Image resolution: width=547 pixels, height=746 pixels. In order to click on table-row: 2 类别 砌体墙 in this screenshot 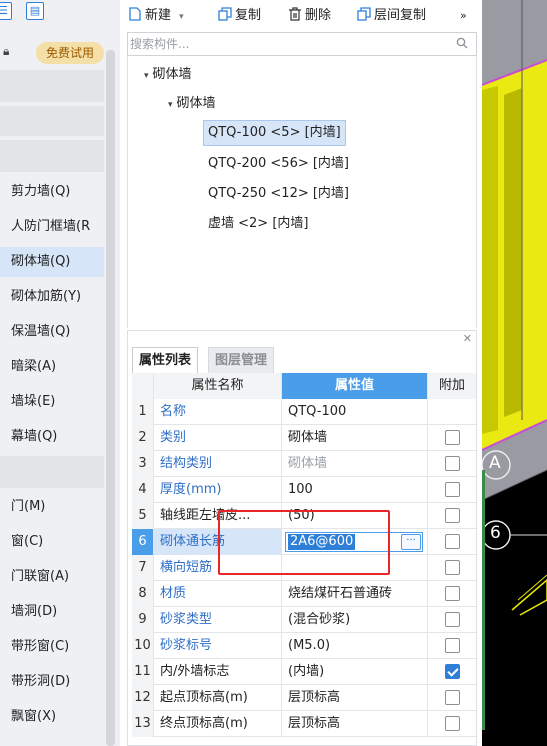, I will do `click(304, 438)`.